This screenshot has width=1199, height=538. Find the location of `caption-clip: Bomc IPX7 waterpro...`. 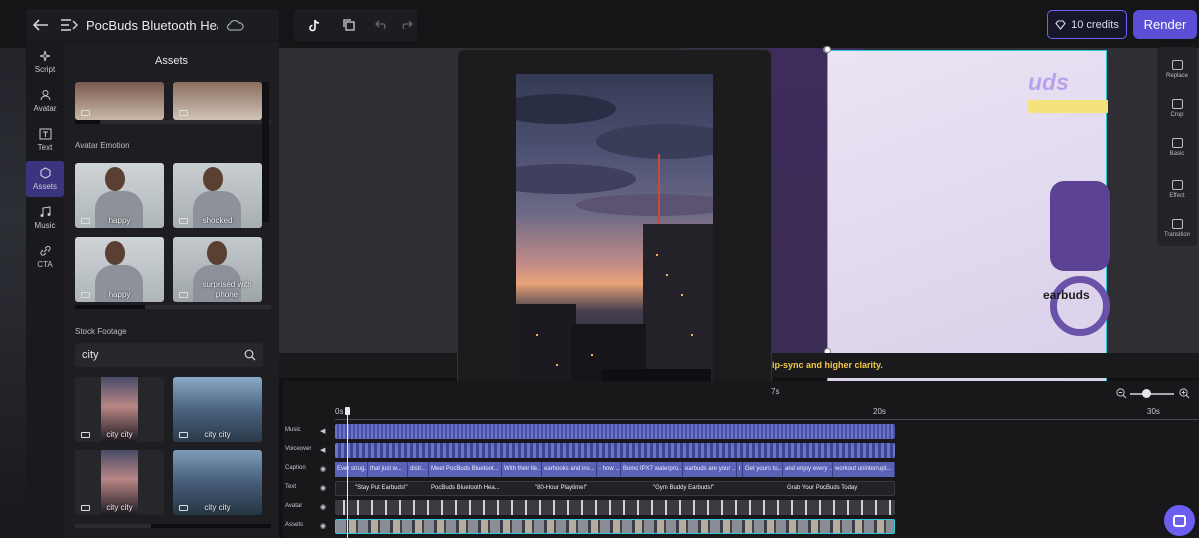

caption-clip: Bomc IPX7 waterpro... is located at coordinates (652, 469).